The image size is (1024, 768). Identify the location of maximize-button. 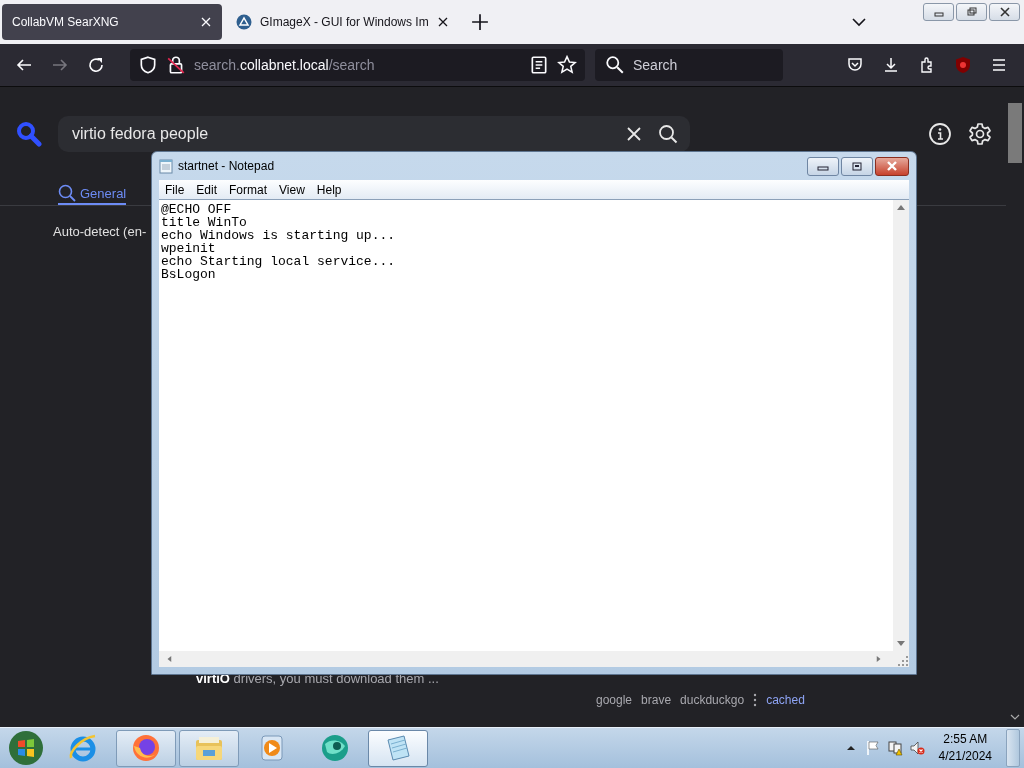
(857, 166).